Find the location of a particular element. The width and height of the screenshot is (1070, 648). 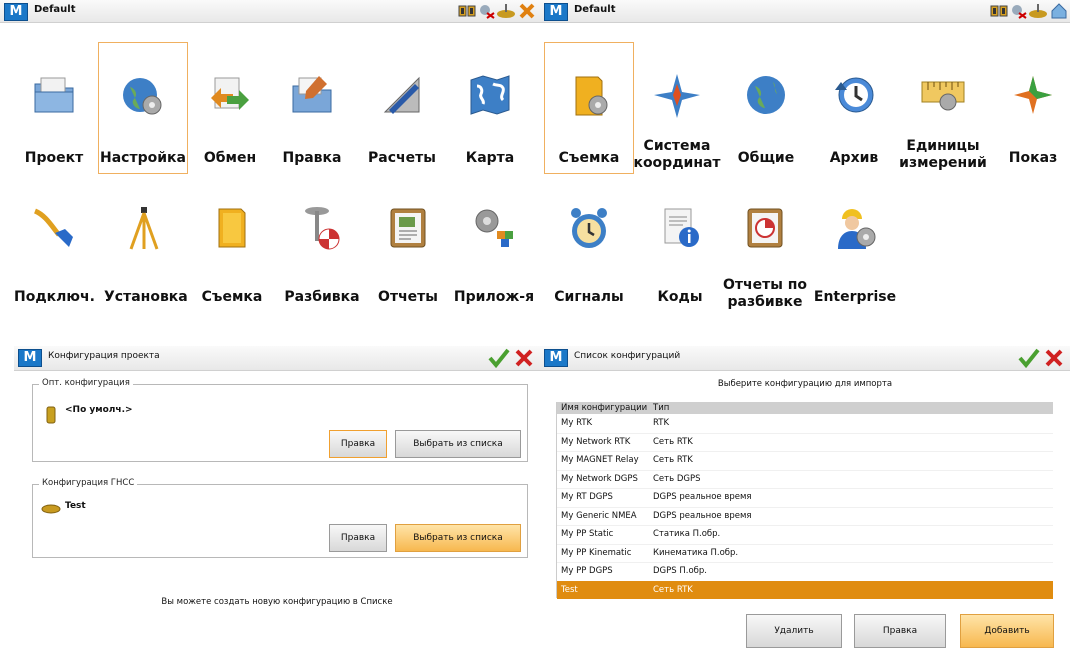

gnss-choose-button: Выбрать из списка is located at coordinates (458, 538).